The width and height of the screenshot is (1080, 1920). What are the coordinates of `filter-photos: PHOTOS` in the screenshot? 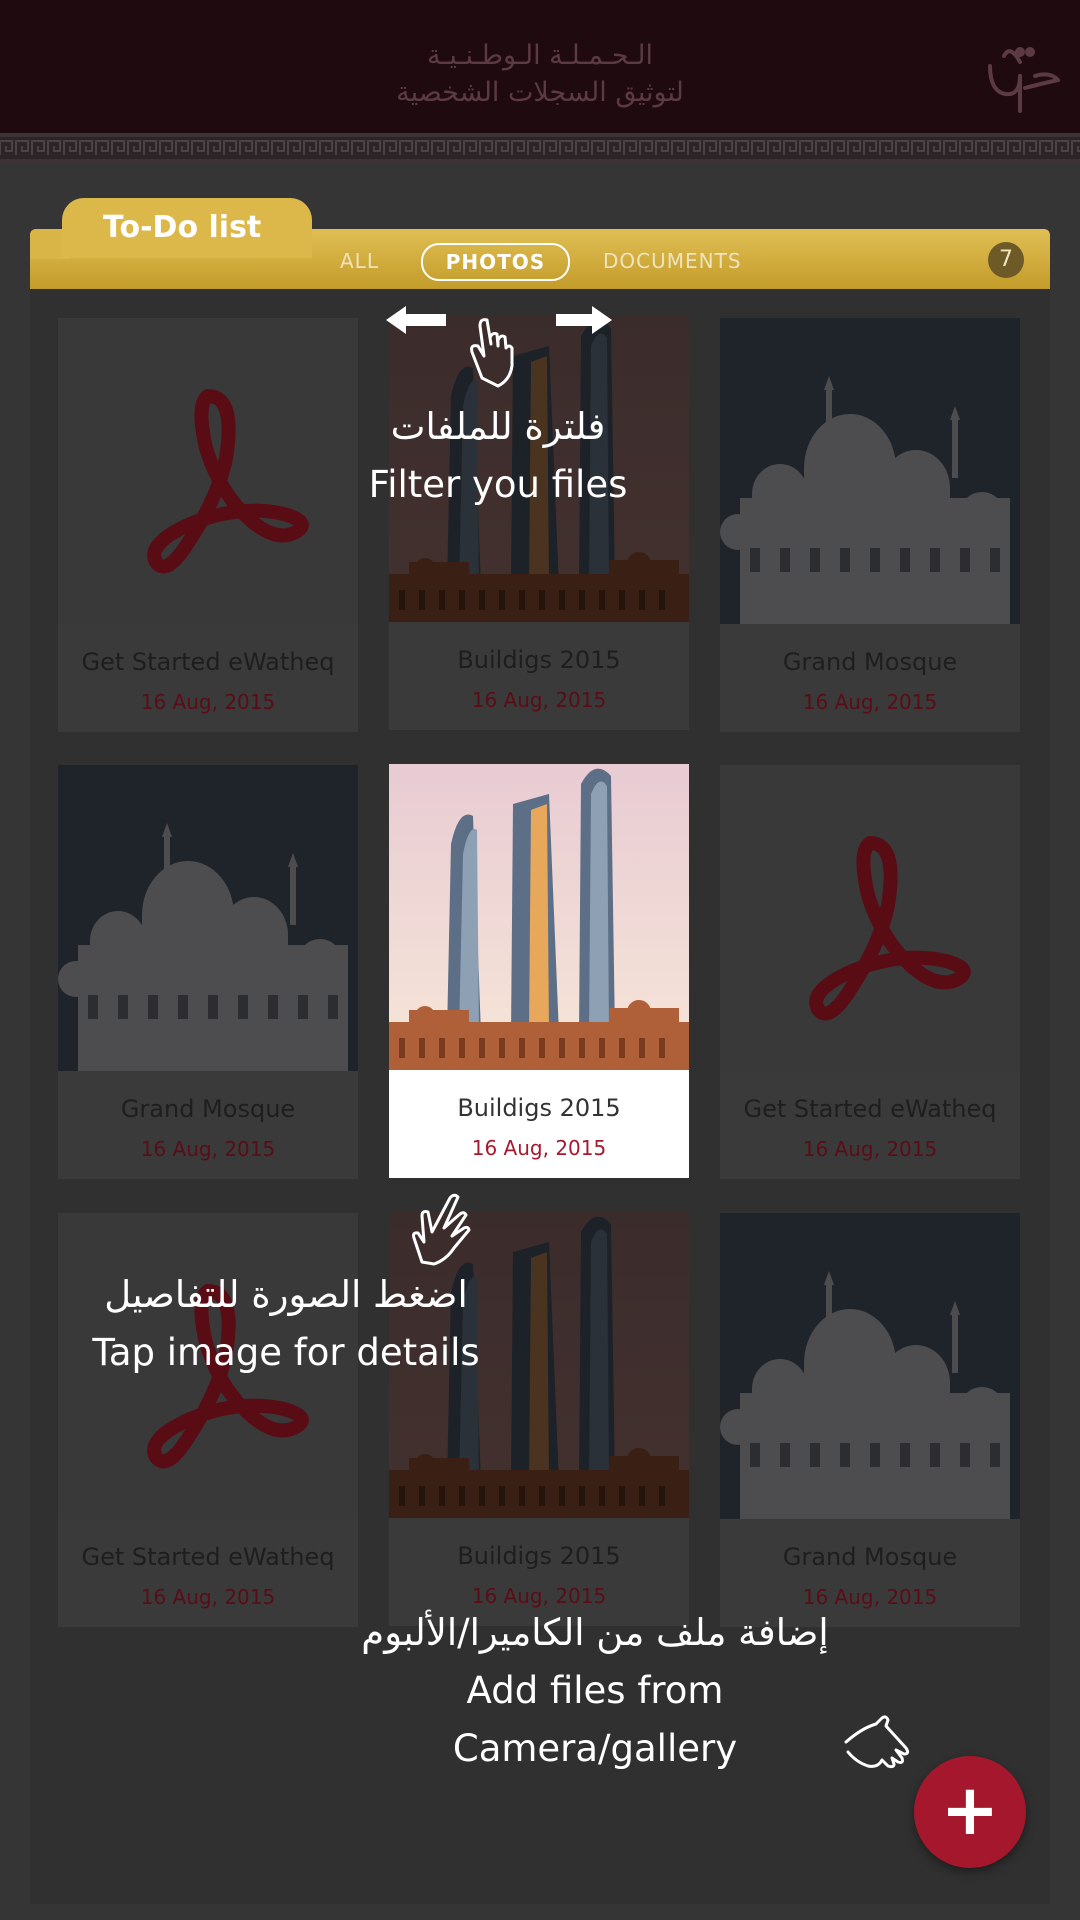 It's located at (495, 262).